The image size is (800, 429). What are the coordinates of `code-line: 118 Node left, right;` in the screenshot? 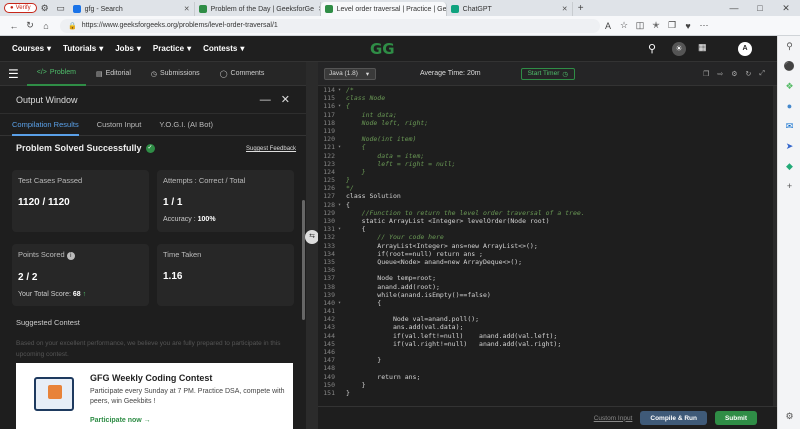 It's located at (545, 123).